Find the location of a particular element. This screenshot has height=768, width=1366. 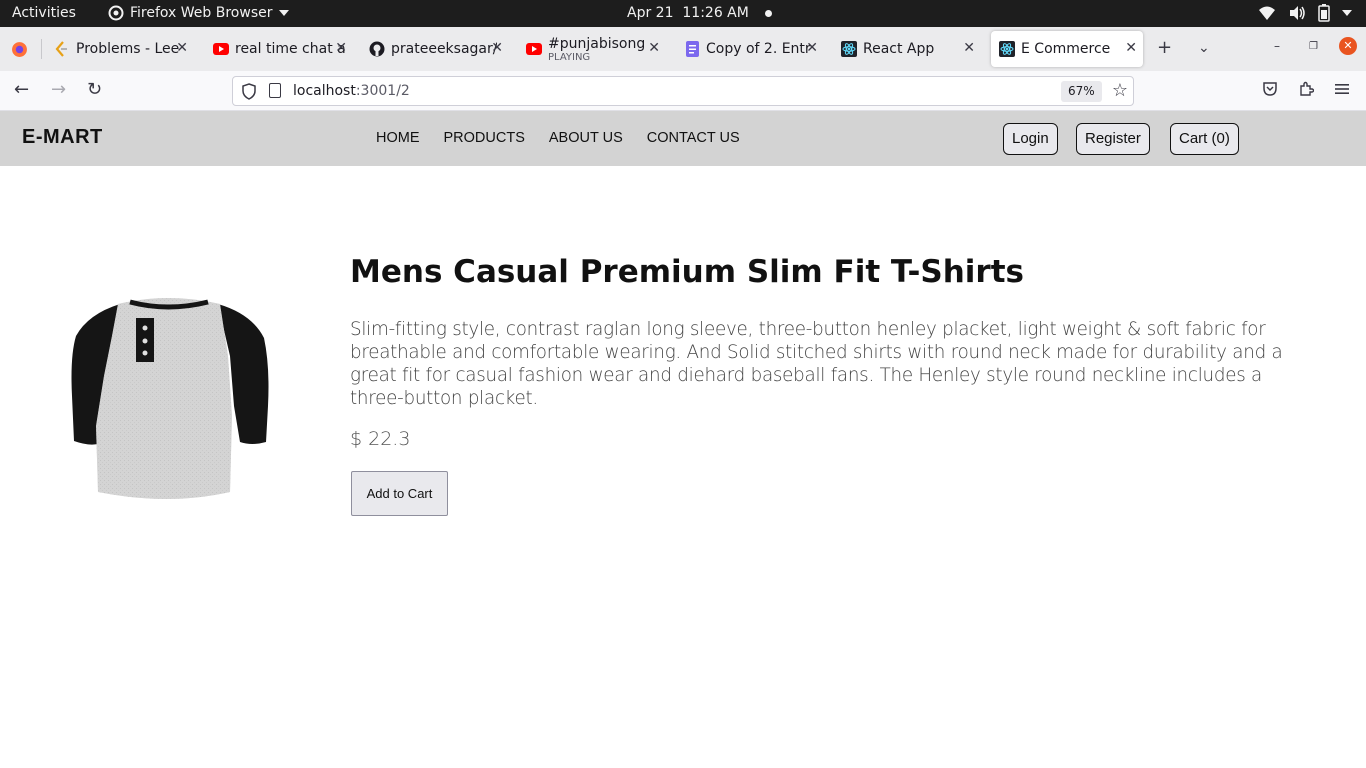

clock-date: Apr 21 is located at coordinates (650, 13).